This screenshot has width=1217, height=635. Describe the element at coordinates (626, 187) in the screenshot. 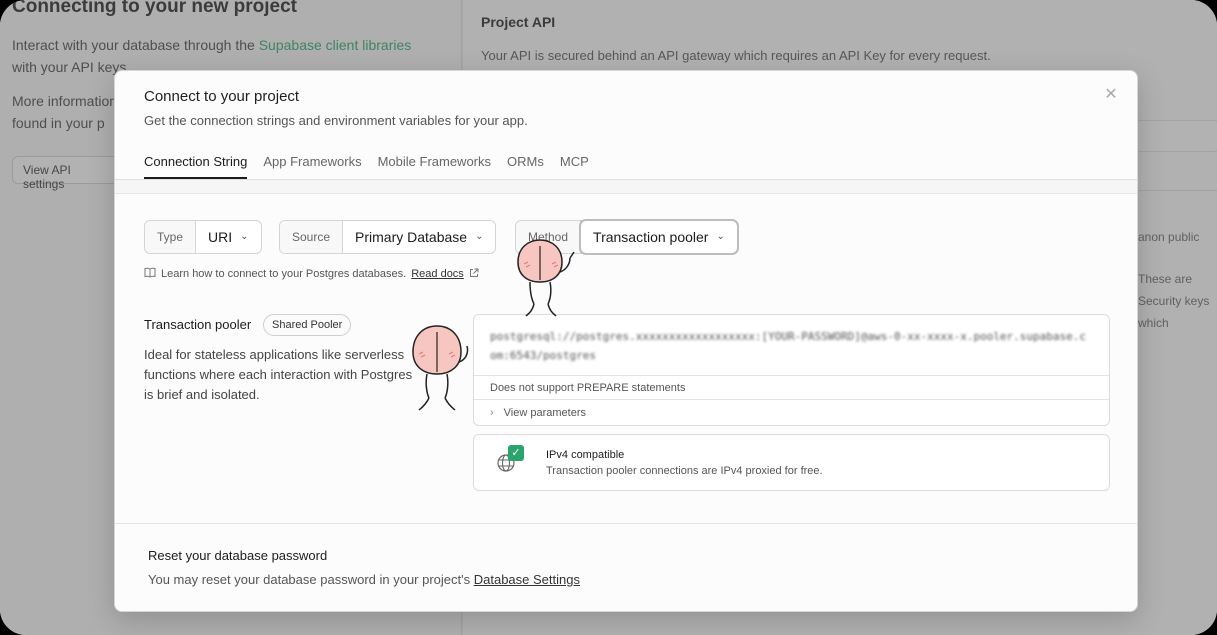

I see `tabs-band` at that location.